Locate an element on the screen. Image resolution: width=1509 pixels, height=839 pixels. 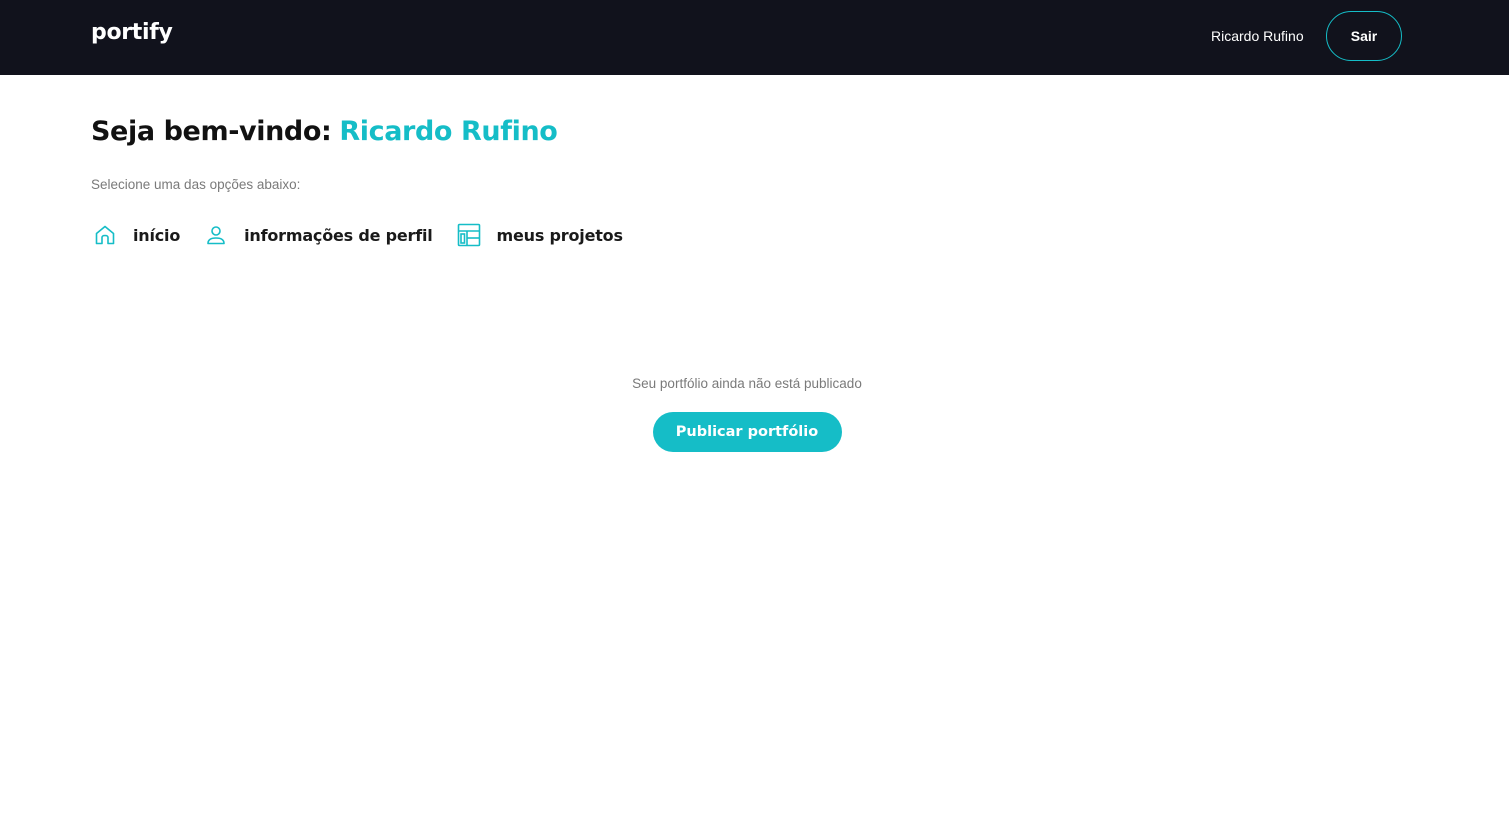
welcome-prefix: Seja bem-vindo: is located at coordinates (211, 131).